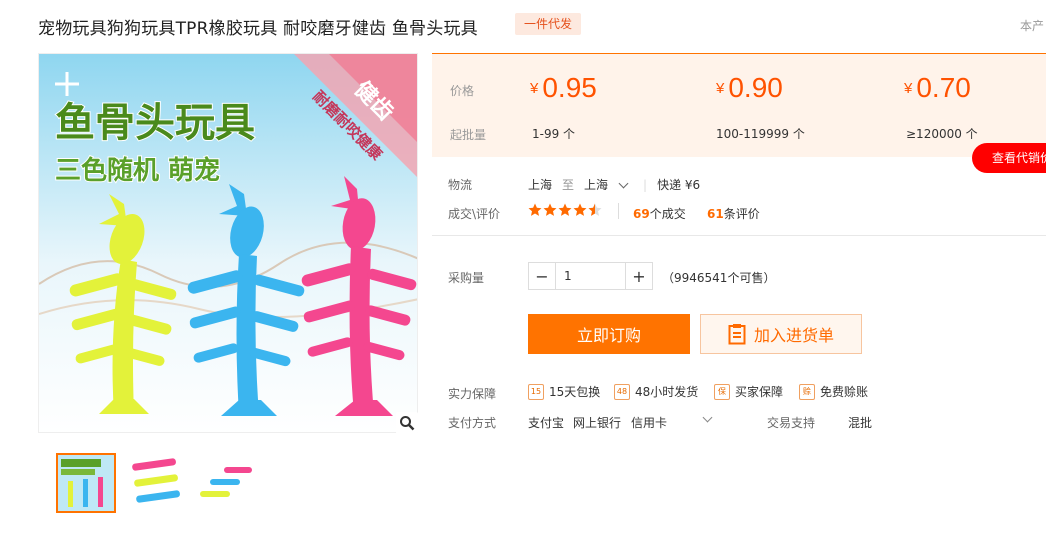  Describe the element at coordinates (460, 185) in the screenshot. I see `logistics-label: 物流` at that location.